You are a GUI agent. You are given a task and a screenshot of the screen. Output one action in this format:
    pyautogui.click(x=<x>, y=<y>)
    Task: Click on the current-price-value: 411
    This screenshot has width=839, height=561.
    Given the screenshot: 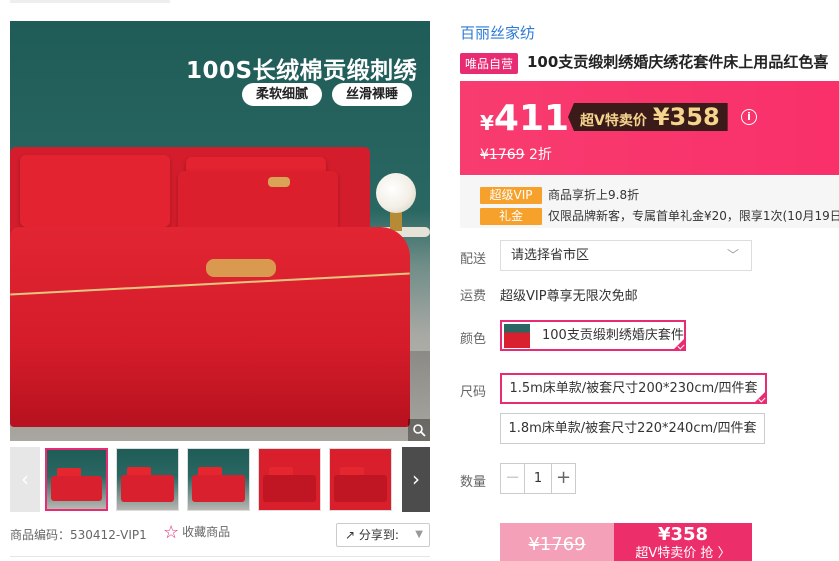 What is the action you would take?
    pyautogui.click(x=531, y=118)
    